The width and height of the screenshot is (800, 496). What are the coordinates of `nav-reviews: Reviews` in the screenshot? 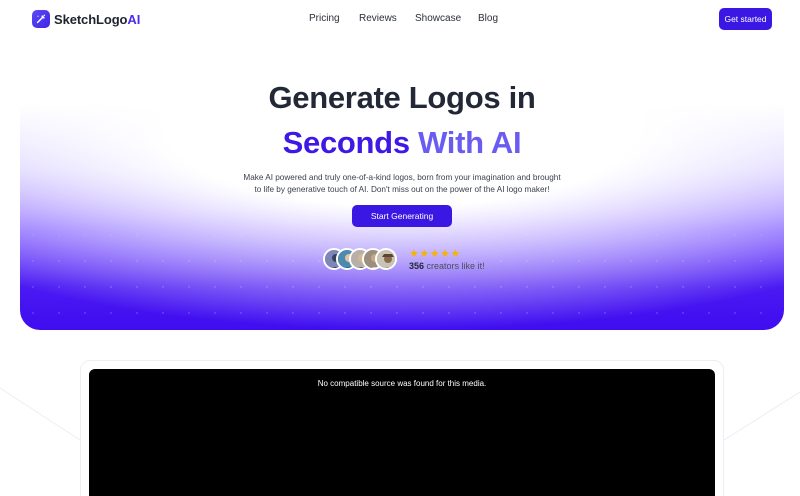 It's located at (378, 18).